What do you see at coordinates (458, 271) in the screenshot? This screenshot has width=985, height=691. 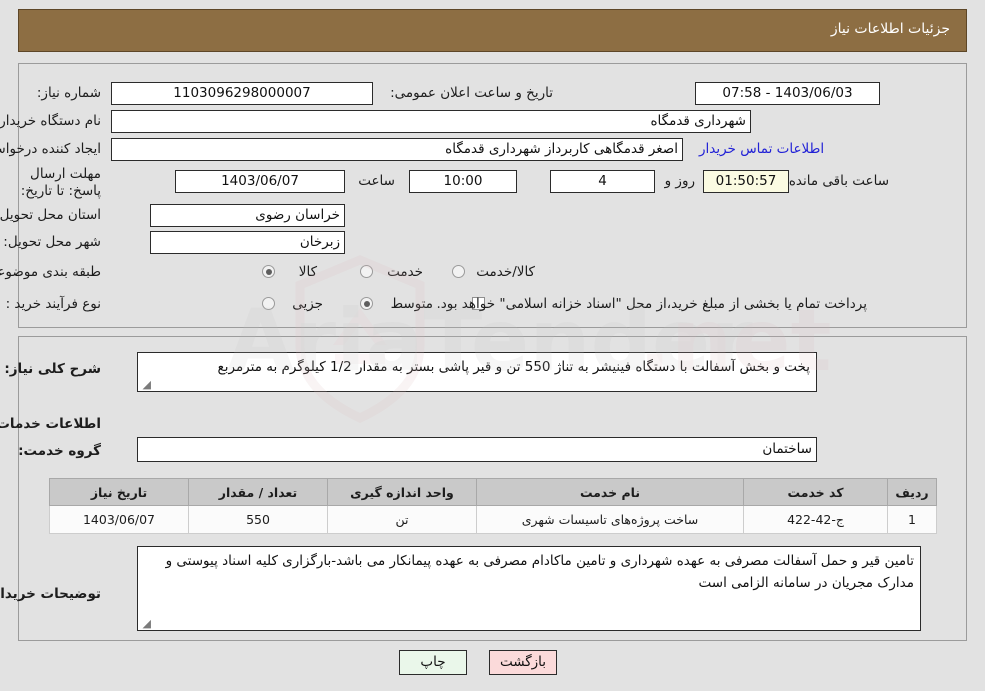 I see `radio-category-kala-khedmat` at bounding box center [458, 271].